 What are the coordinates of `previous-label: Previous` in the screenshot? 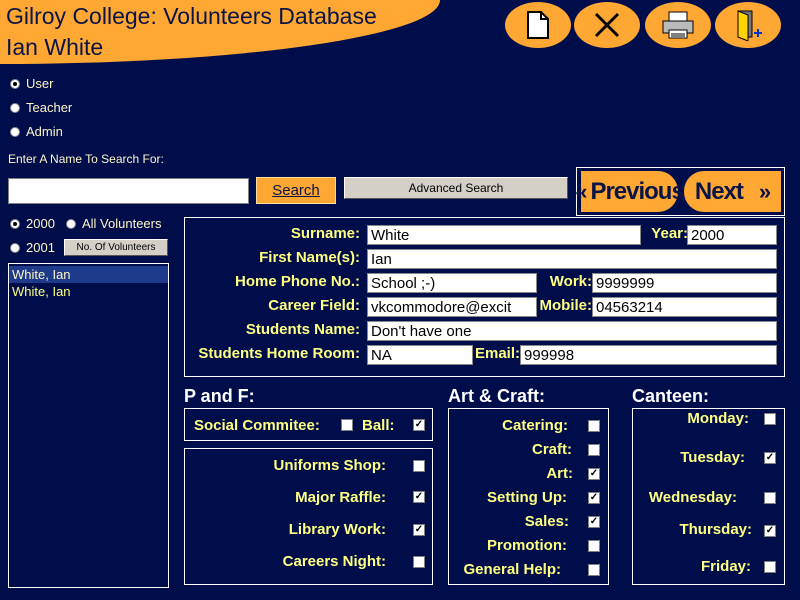 It's located at (637, 191).